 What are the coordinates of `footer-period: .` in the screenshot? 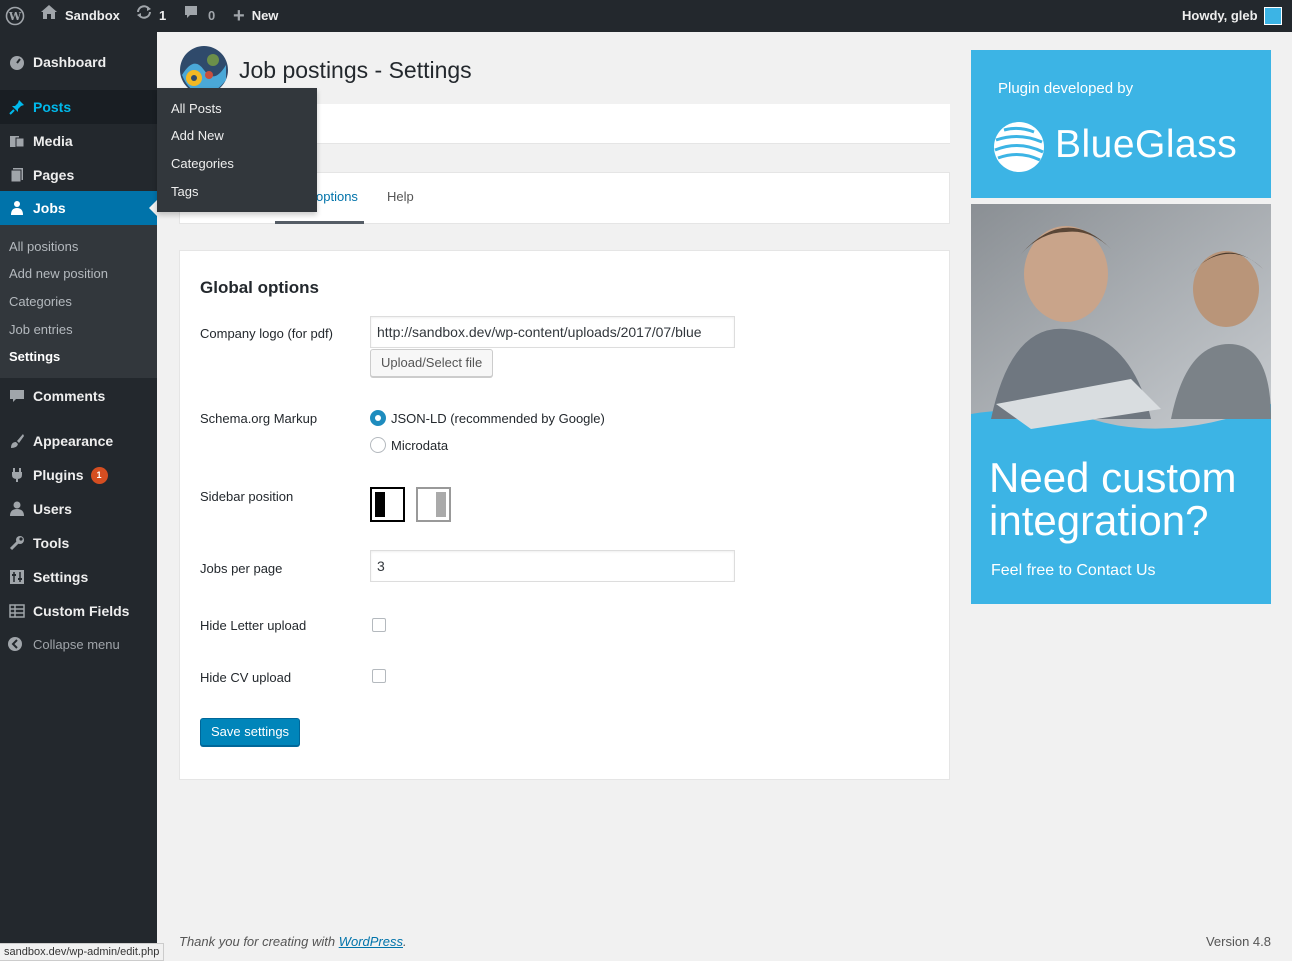 It's located at (405, 941).